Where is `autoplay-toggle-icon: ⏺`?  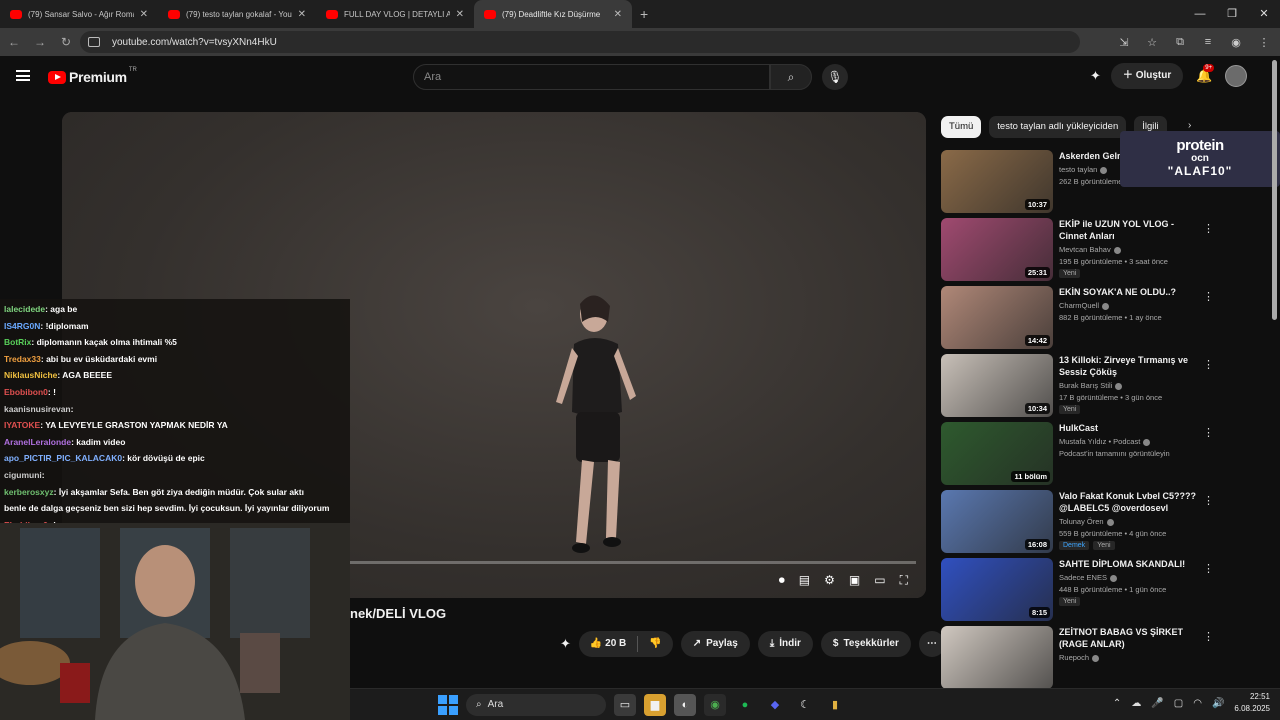 autoplay-toggle-icon: ⏺ is located at coordinates (782, 580).